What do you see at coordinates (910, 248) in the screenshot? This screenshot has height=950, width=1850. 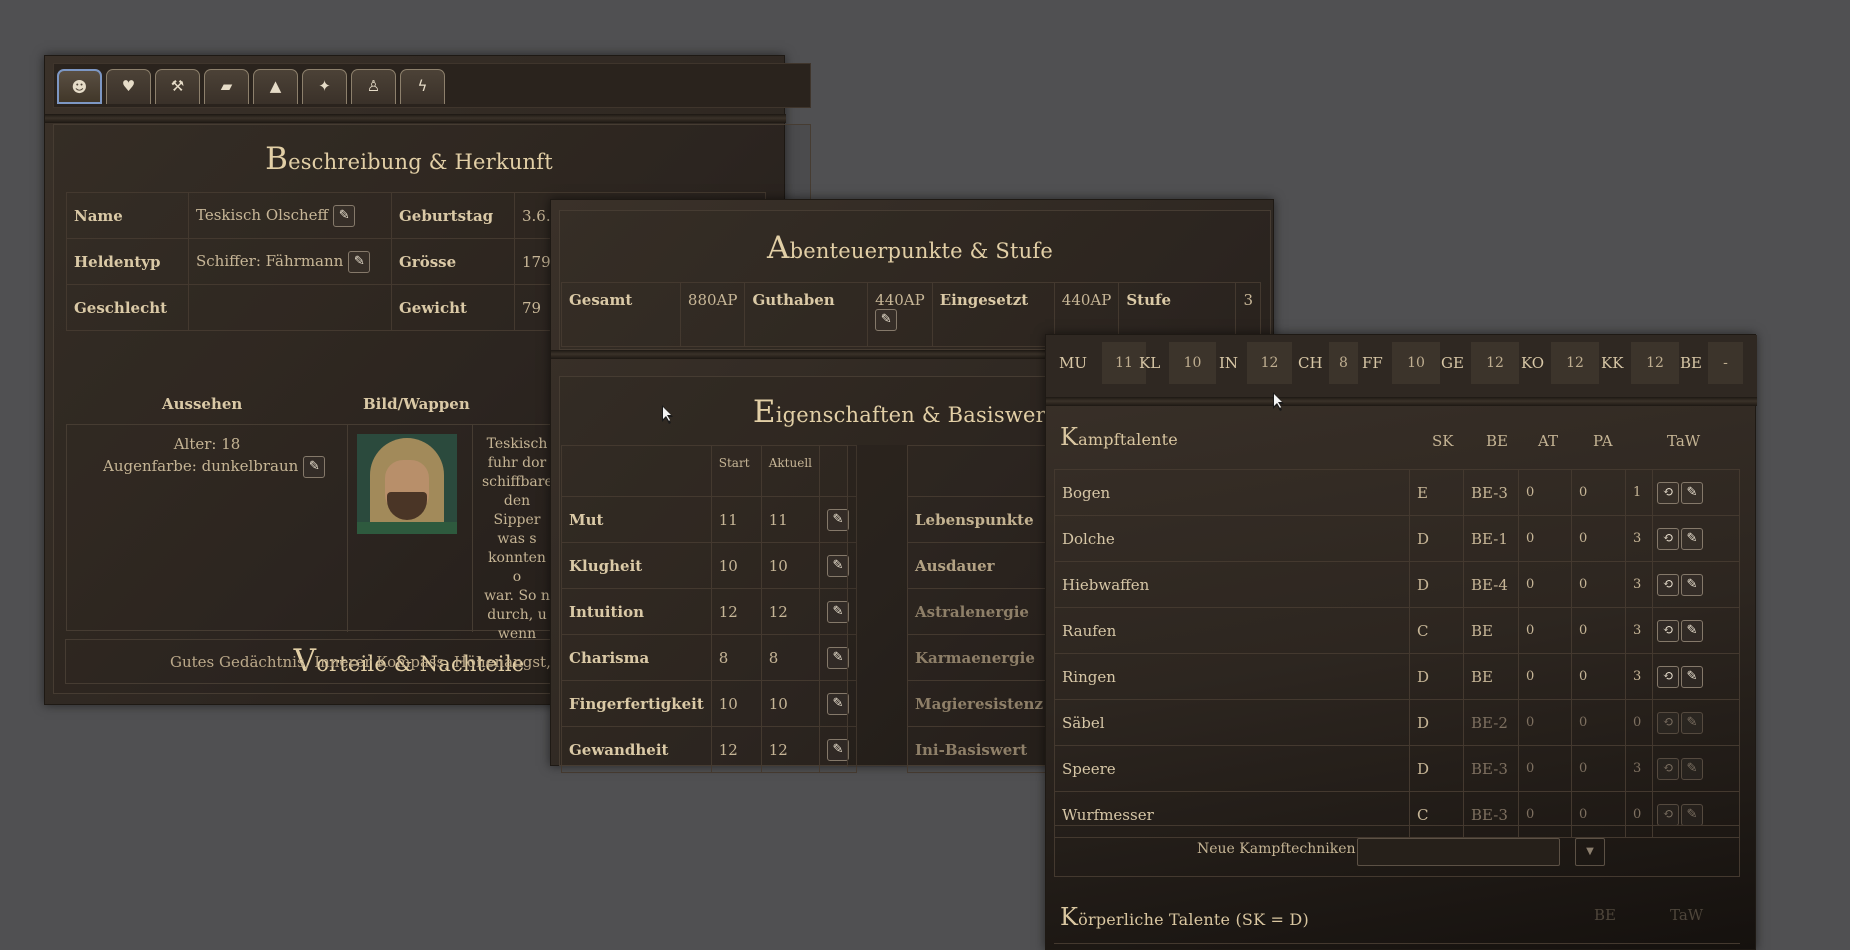 I see `section-title-ap: Abenteuerpunkte & Stufe` at bounding box center [910, 248].